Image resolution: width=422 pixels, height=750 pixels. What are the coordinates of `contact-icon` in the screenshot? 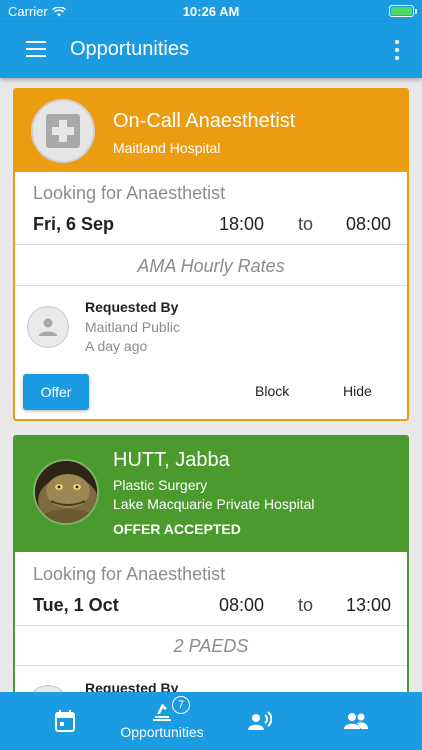 It's located at (260, 720).